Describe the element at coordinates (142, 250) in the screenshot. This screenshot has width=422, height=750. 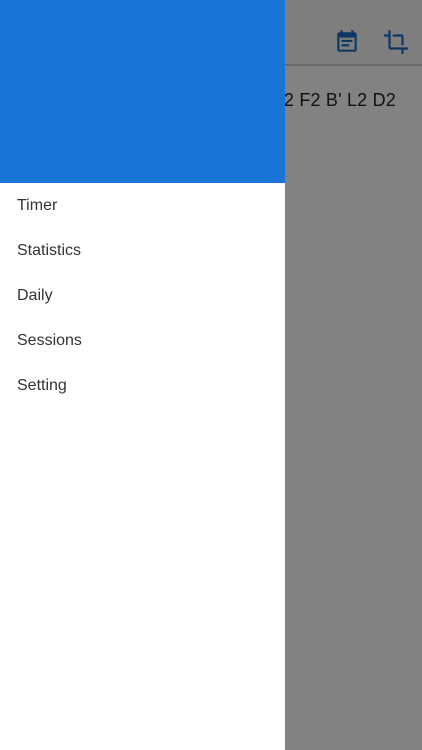
I see `menu-item-statistics: Statistics` at that location.